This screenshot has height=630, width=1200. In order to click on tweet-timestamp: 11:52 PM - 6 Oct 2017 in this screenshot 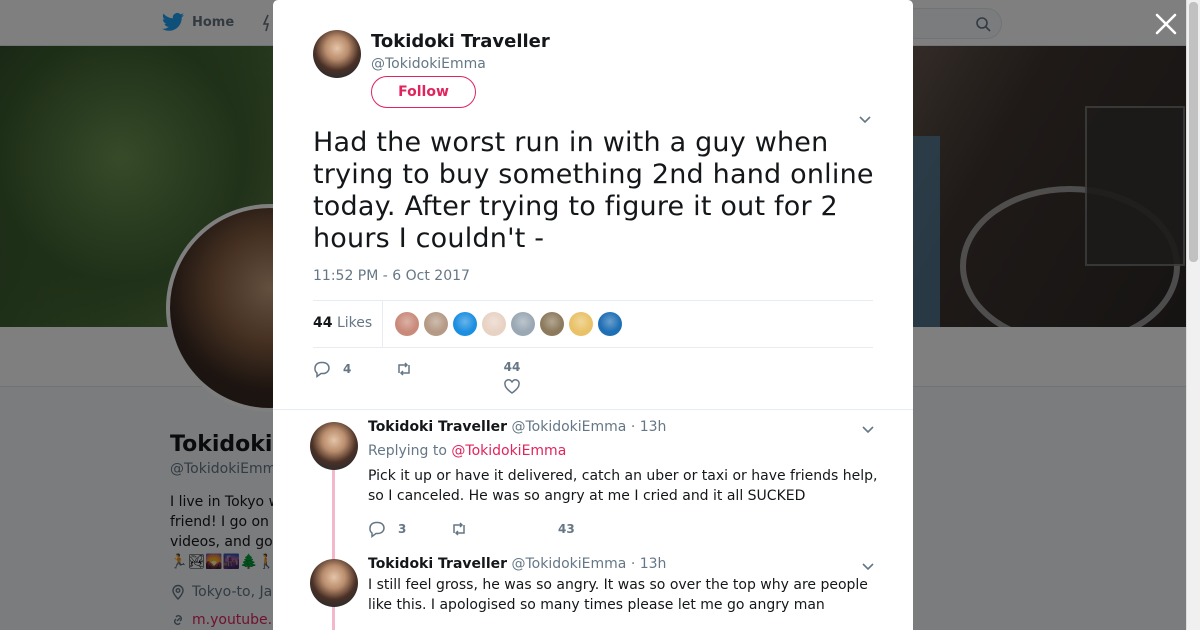, I will do `click(391, 276)`.